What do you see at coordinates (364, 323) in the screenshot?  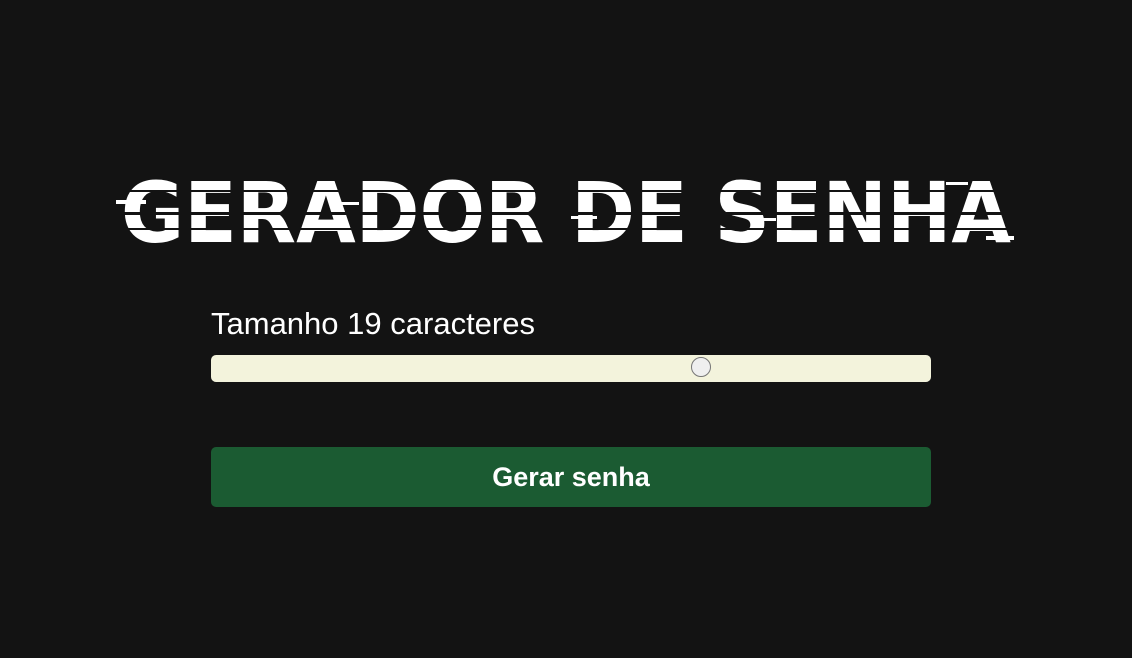 I see `length-value: 19` at bounding box center [364, 323].